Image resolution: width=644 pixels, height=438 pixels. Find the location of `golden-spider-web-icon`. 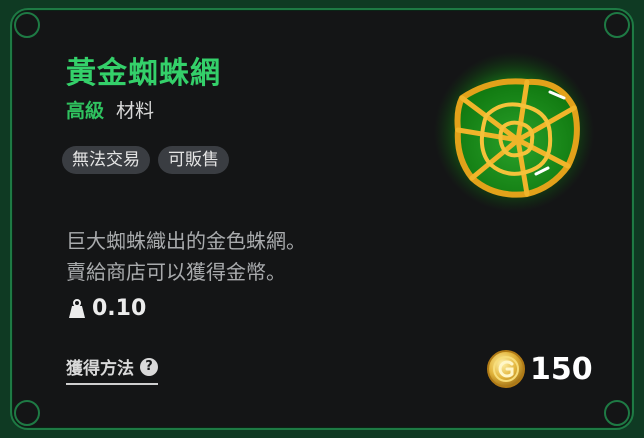

golden-spider-web-icon is located at coordinates (514, 132).